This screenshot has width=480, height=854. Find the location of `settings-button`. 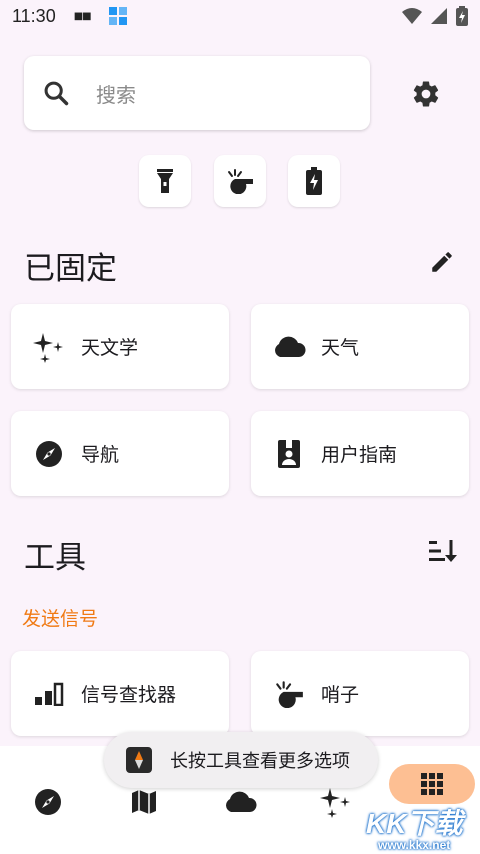

settings-button is located at coordinates (426, 94).